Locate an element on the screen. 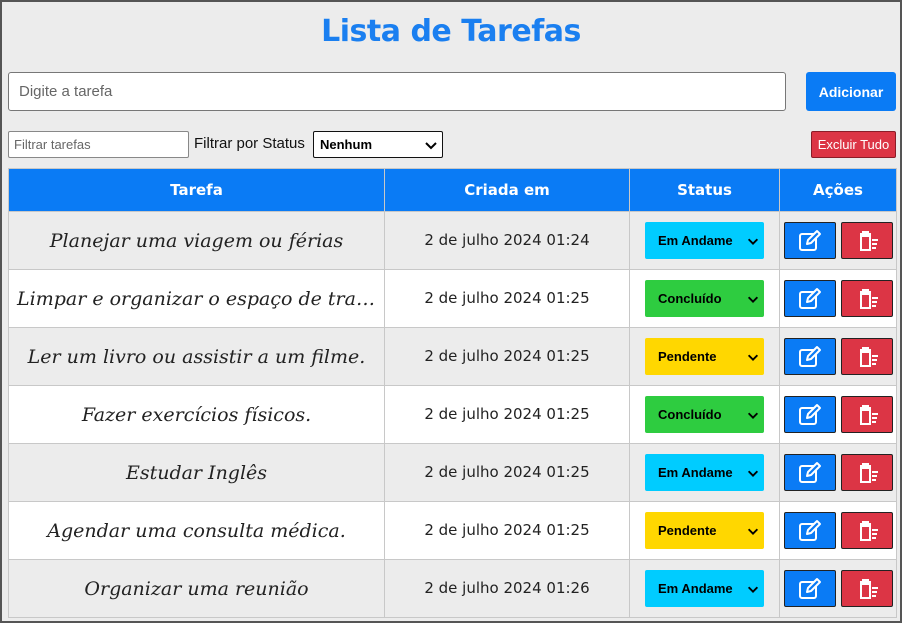 This screenshot has height=623, width=902. status-filter-select: Nenhum is located at coordinates (378, 144).